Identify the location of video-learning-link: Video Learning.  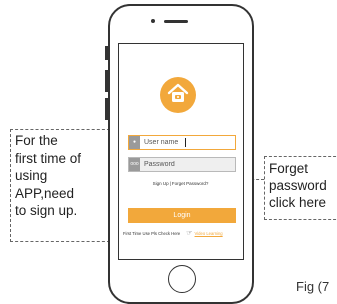
(209, 233).